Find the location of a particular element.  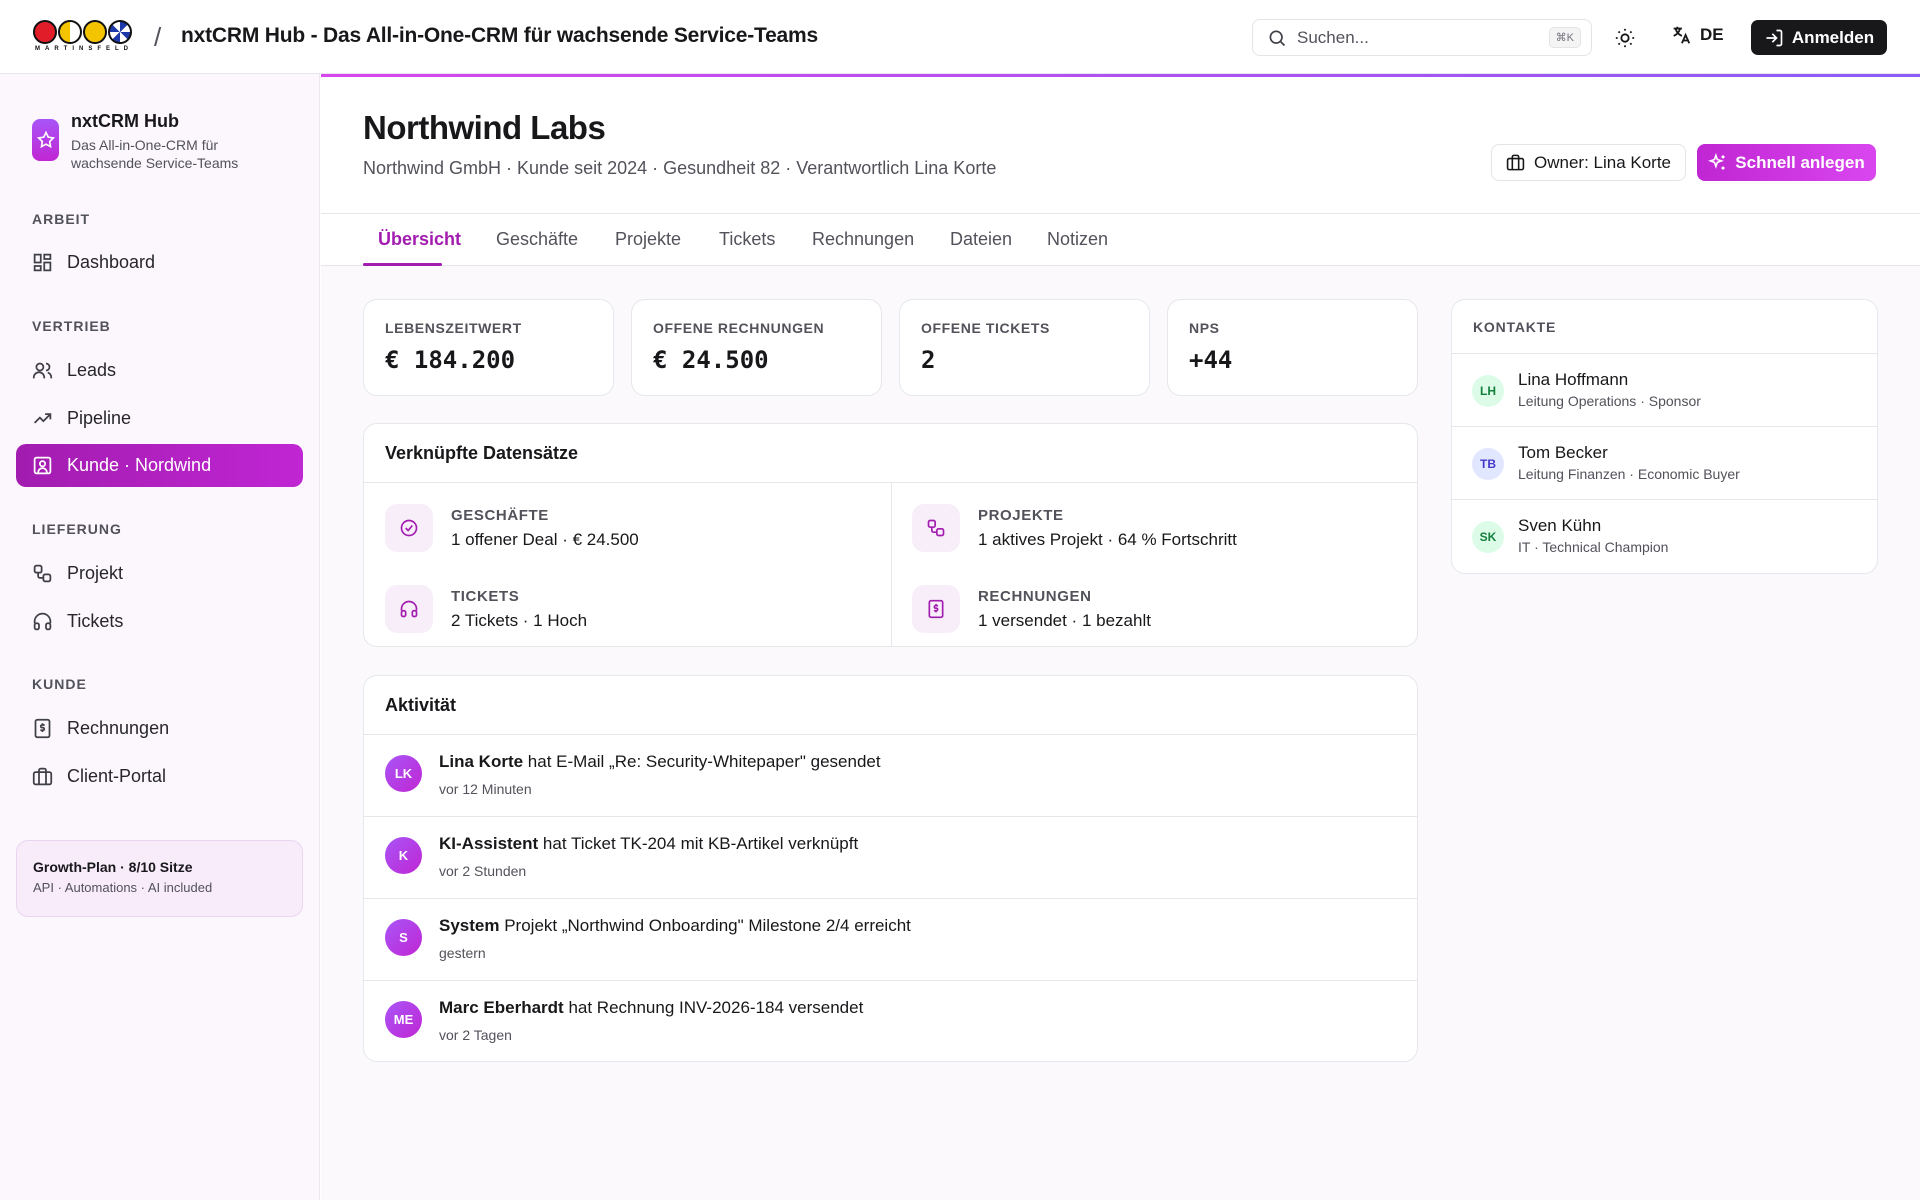

linked-item-tickets: TICKETS 2 Tickets · 1 Hoch is located at coordinates (486, 609).